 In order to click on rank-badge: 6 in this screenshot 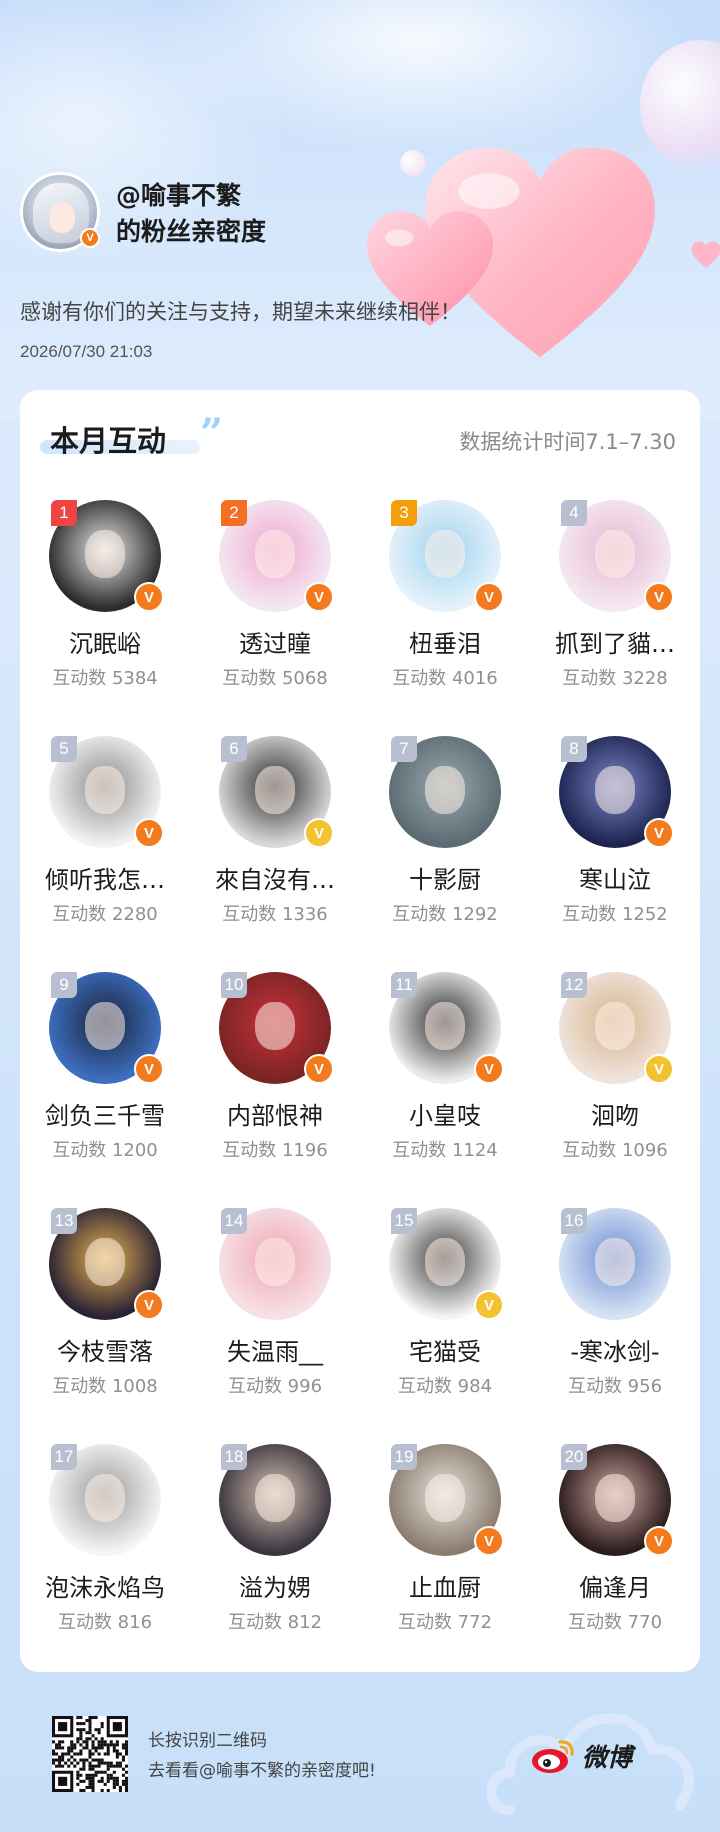, I will do `click(234, 749)`.